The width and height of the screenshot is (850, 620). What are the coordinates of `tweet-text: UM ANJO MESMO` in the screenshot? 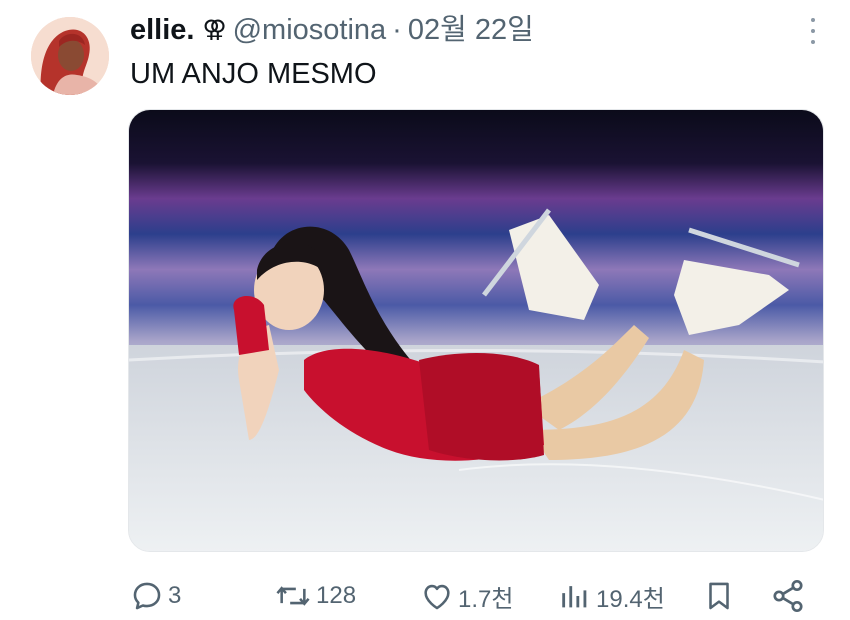 It's located at (253, 74).